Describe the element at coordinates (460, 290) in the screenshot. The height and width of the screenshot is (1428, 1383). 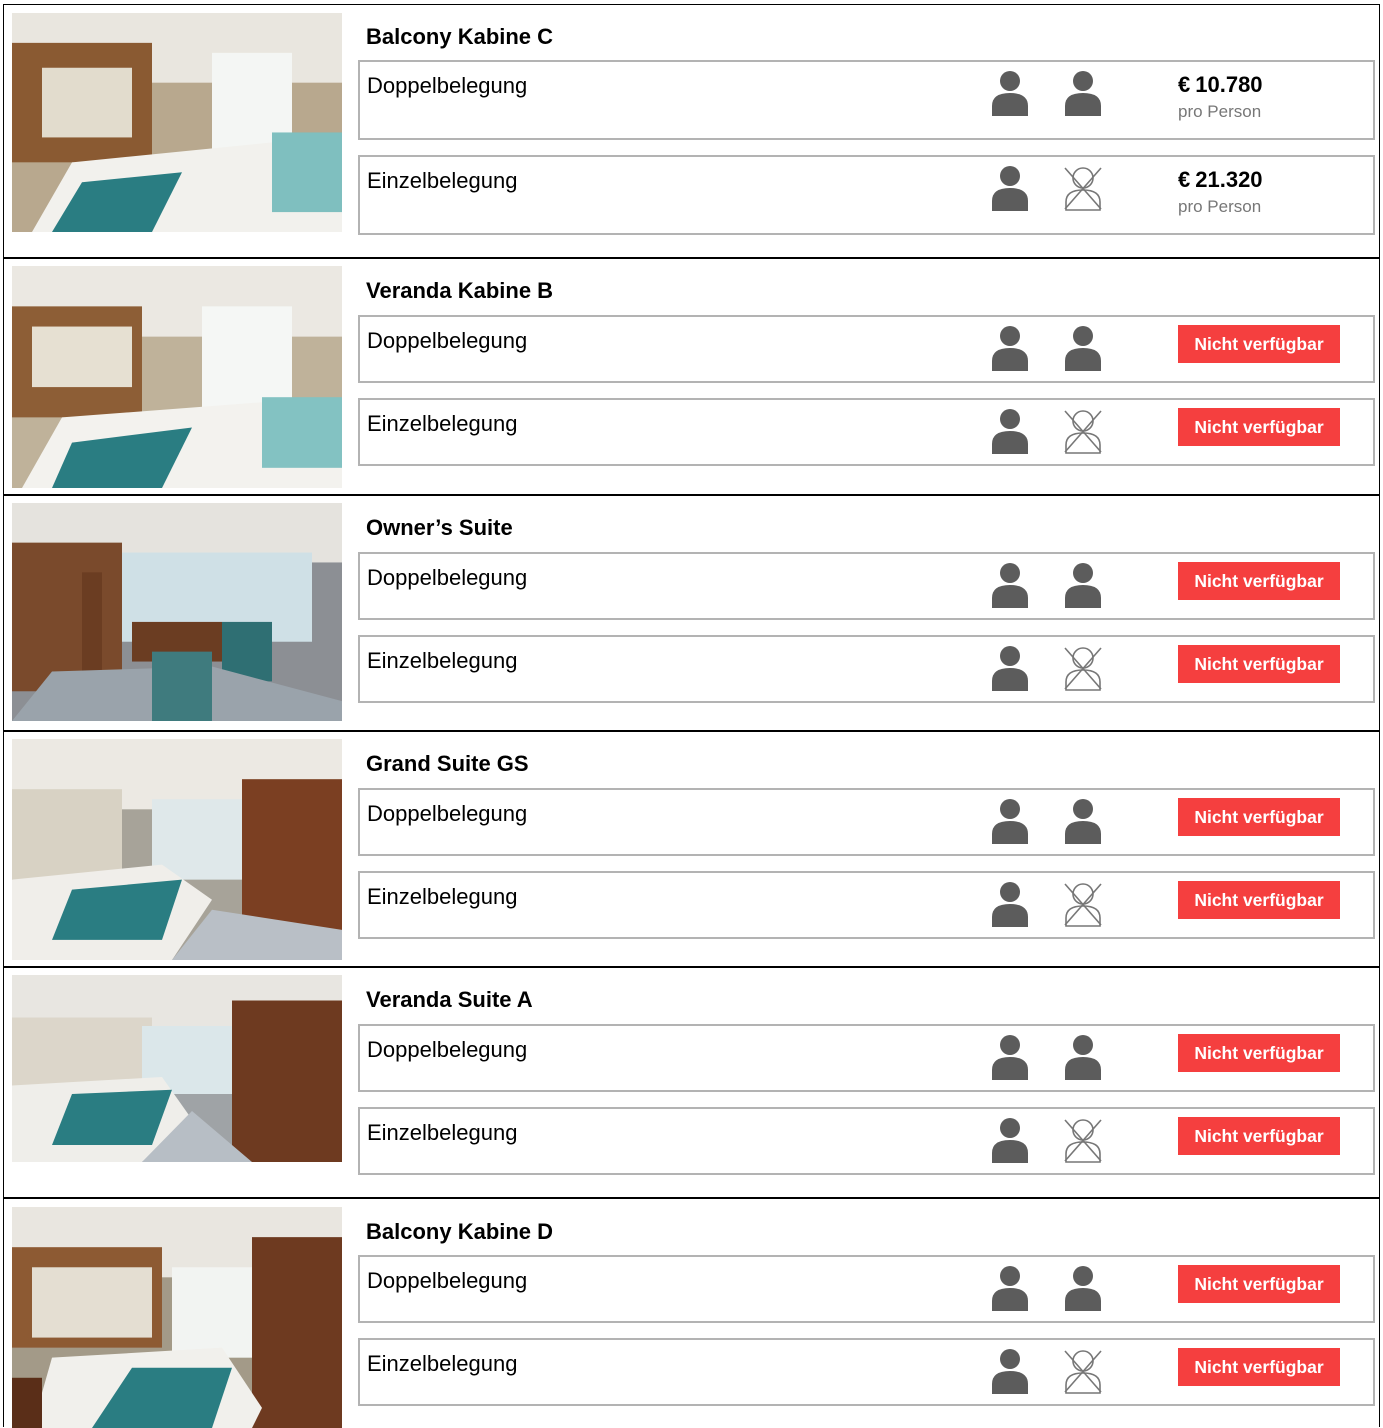
I see `cabin-name: Veranda Kabine B` at that location.